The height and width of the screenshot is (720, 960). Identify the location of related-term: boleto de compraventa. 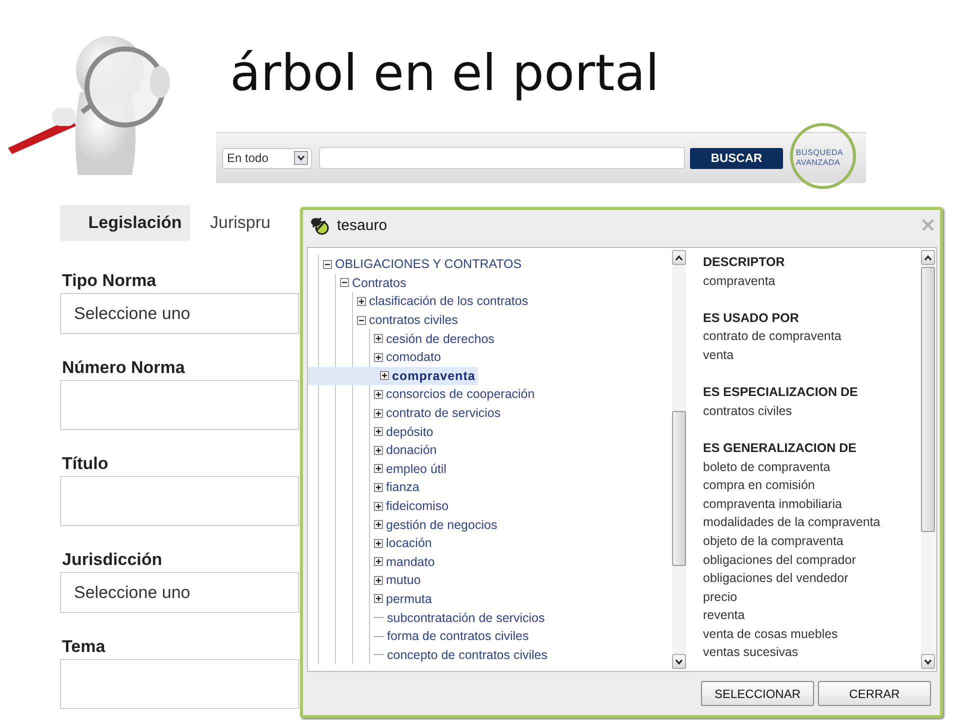
(767, 467).